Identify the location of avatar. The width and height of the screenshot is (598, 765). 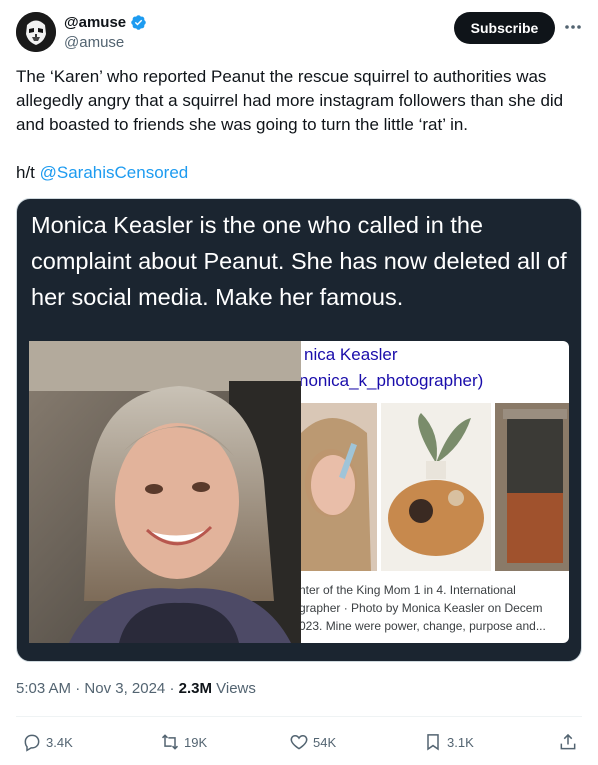
(36, 32).